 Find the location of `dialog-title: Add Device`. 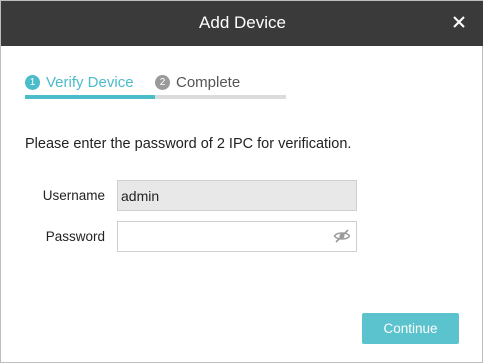

dialog-title: Add Device is located at coordinates (242, 22).